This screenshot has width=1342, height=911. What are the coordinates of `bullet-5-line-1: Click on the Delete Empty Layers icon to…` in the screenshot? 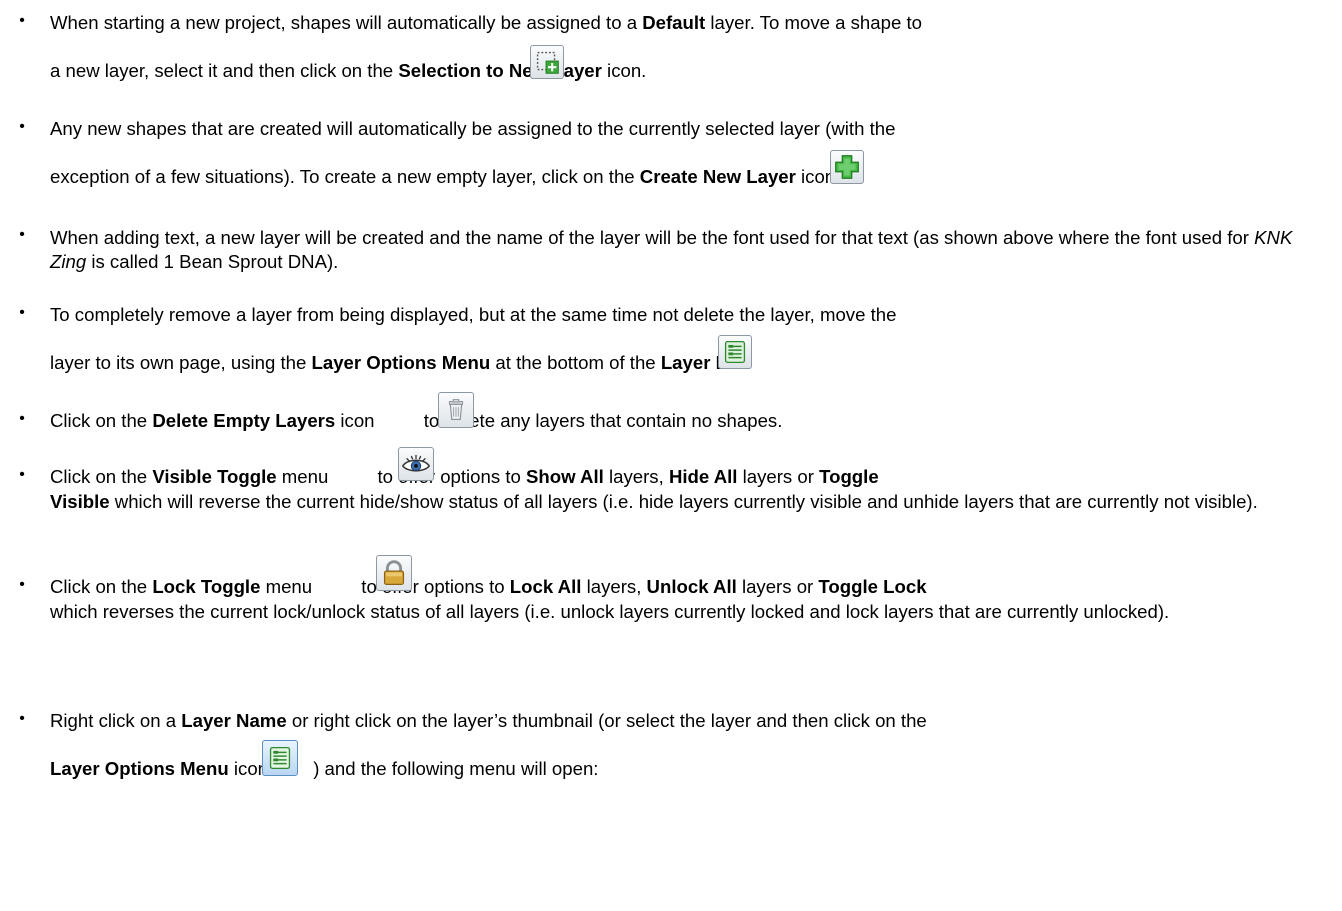 It's located at (416, 420).